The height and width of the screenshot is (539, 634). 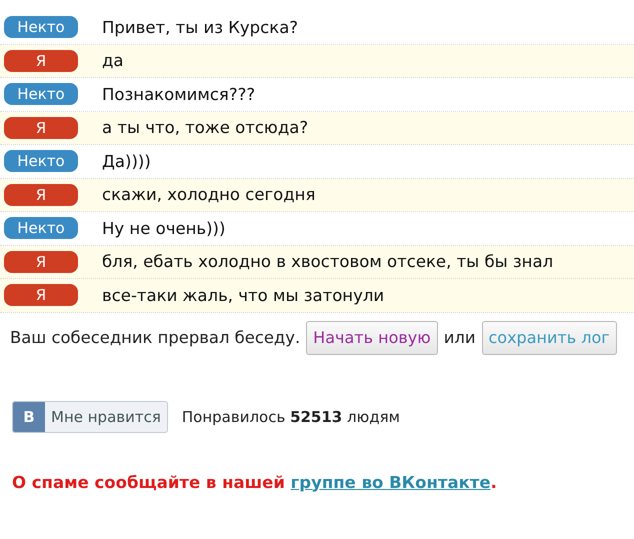 I want to click on vk-group-link: группе во ВКонтакте, so click(x=390, y=482).